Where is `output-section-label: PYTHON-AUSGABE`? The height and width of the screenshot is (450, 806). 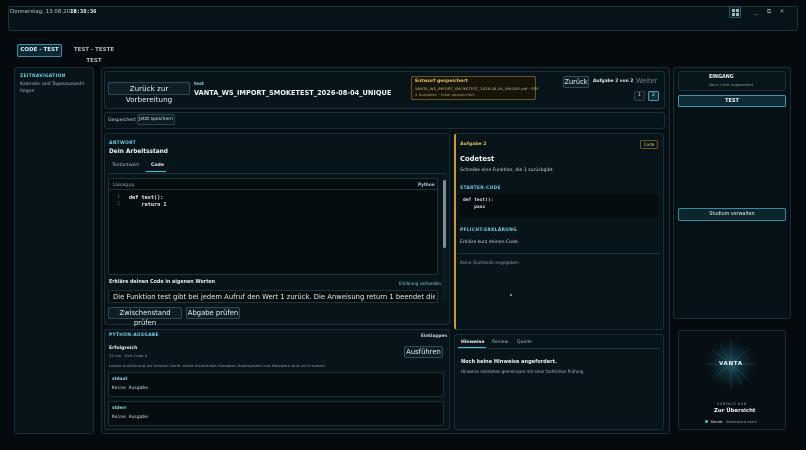 output-section-label: PYTHON-AUSGABE is located at coordinates (134, 335).